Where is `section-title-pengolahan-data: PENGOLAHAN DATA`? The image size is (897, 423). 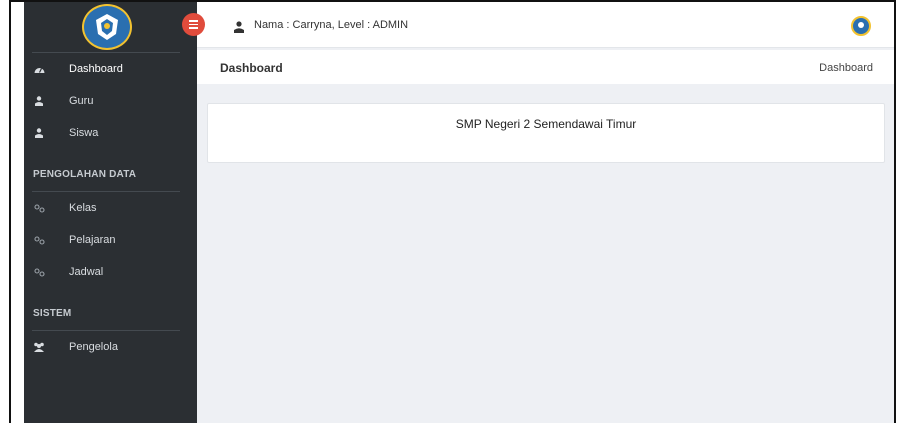 section-title-pengolahan-data: PENGOLAHAN DATA is located at coordinates (85, 174).